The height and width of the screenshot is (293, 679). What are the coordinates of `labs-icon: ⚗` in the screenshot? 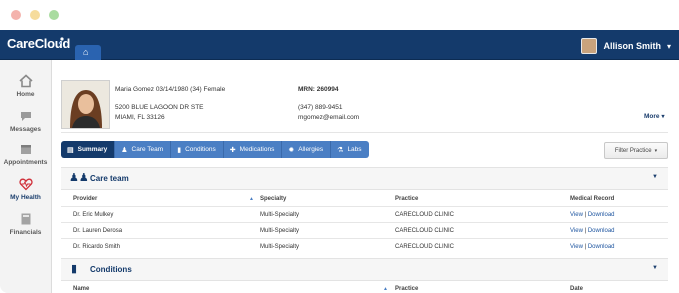 It's located at (340, 150).